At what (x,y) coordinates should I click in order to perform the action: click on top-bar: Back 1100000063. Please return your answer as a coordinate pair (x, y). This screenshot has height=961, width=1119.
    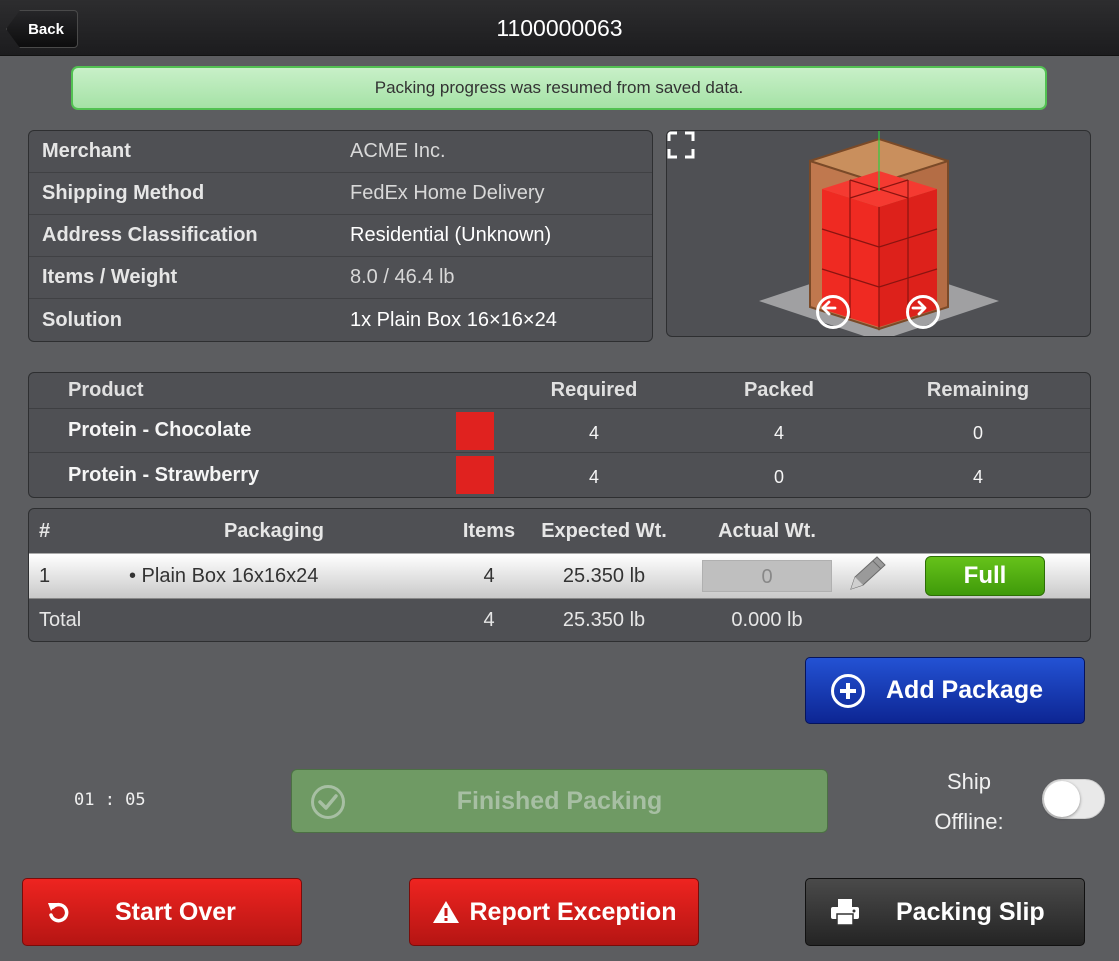
    Looking at the image, I should click on (559, 28).